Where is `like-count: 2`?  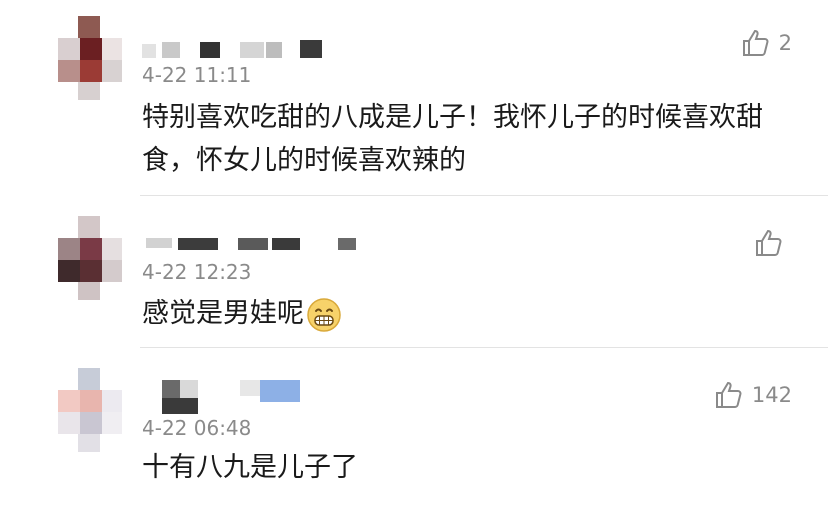
like-count: 2 is located at coordinates (785, 43).